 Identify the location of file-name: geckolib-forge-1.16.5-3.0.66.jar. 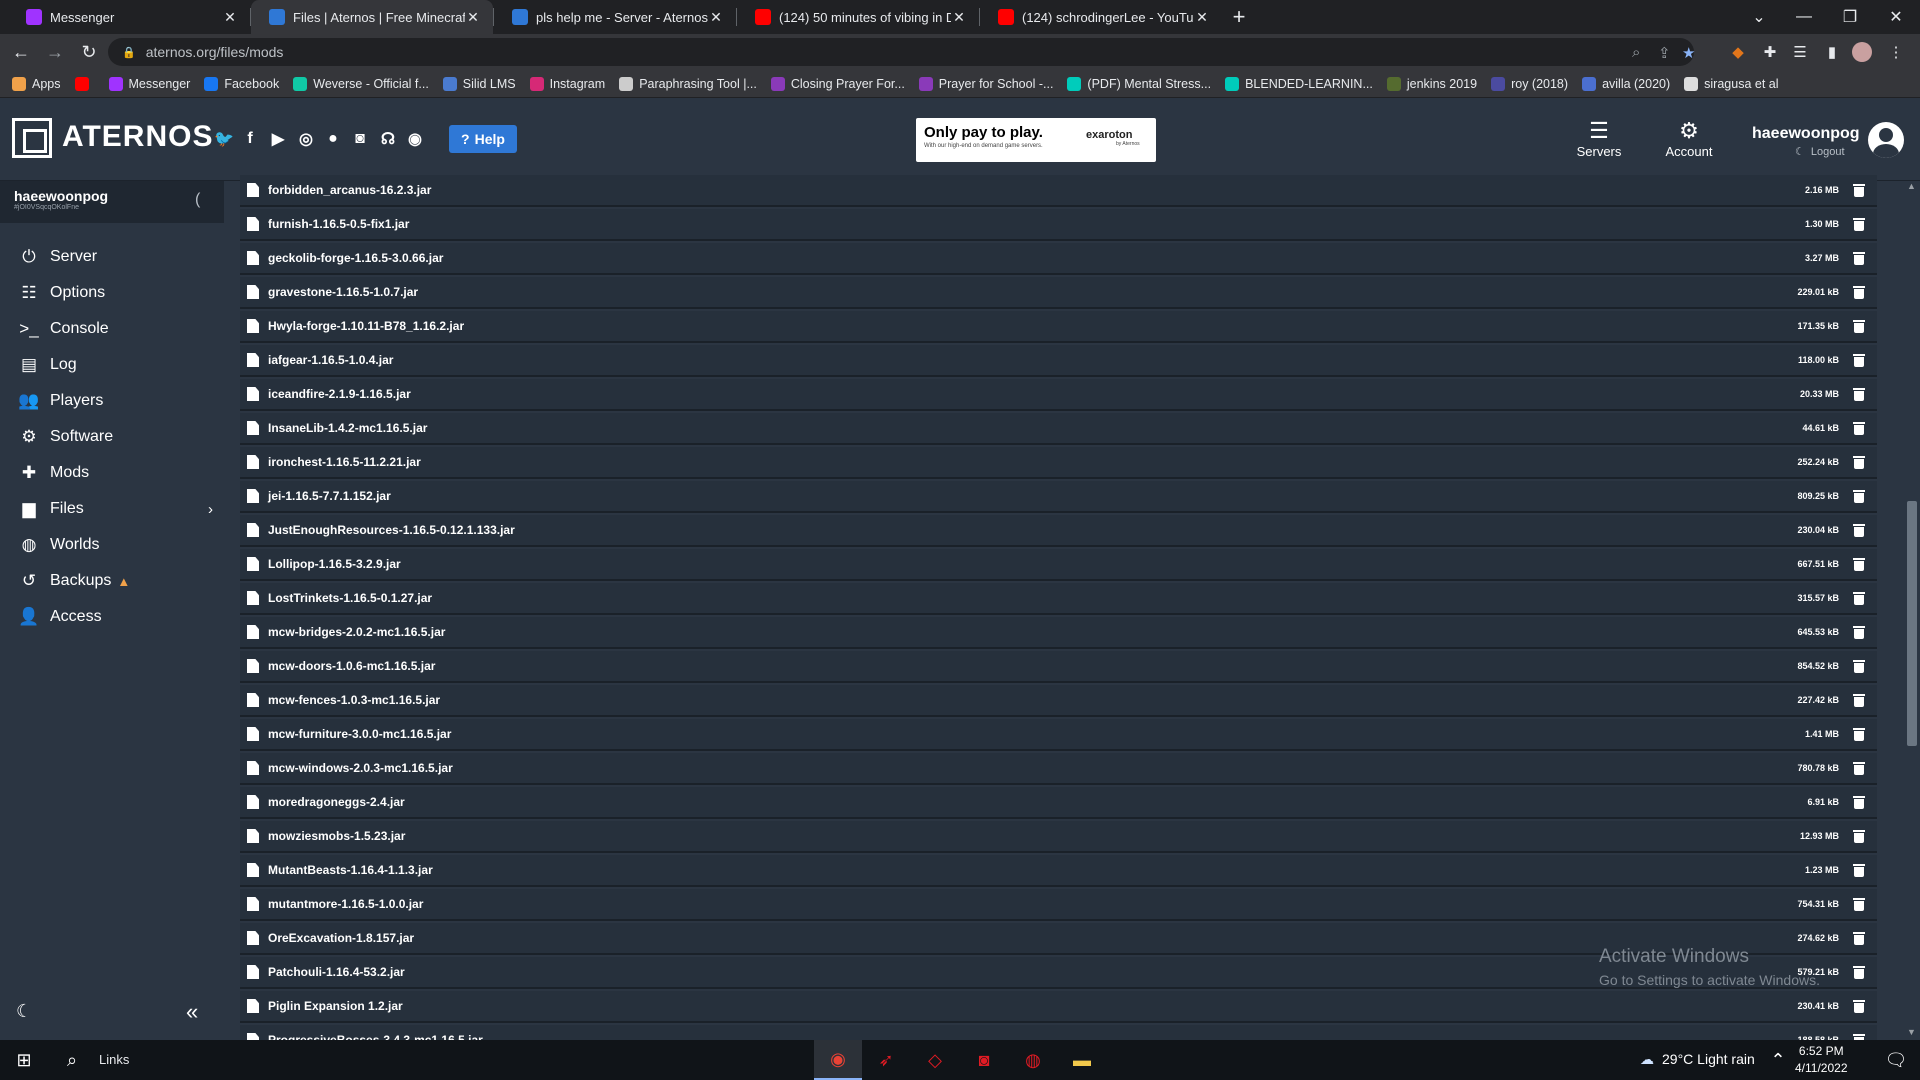
(993, 258).